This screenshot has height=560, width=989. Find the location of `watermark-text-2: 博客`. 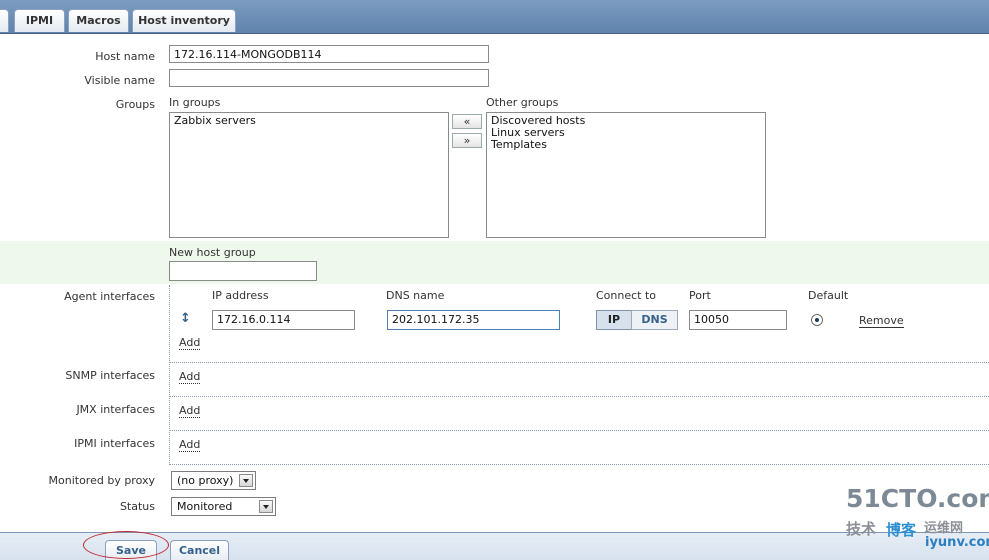

watermark-text-2: 博客 is located at coordinates (901, 530).